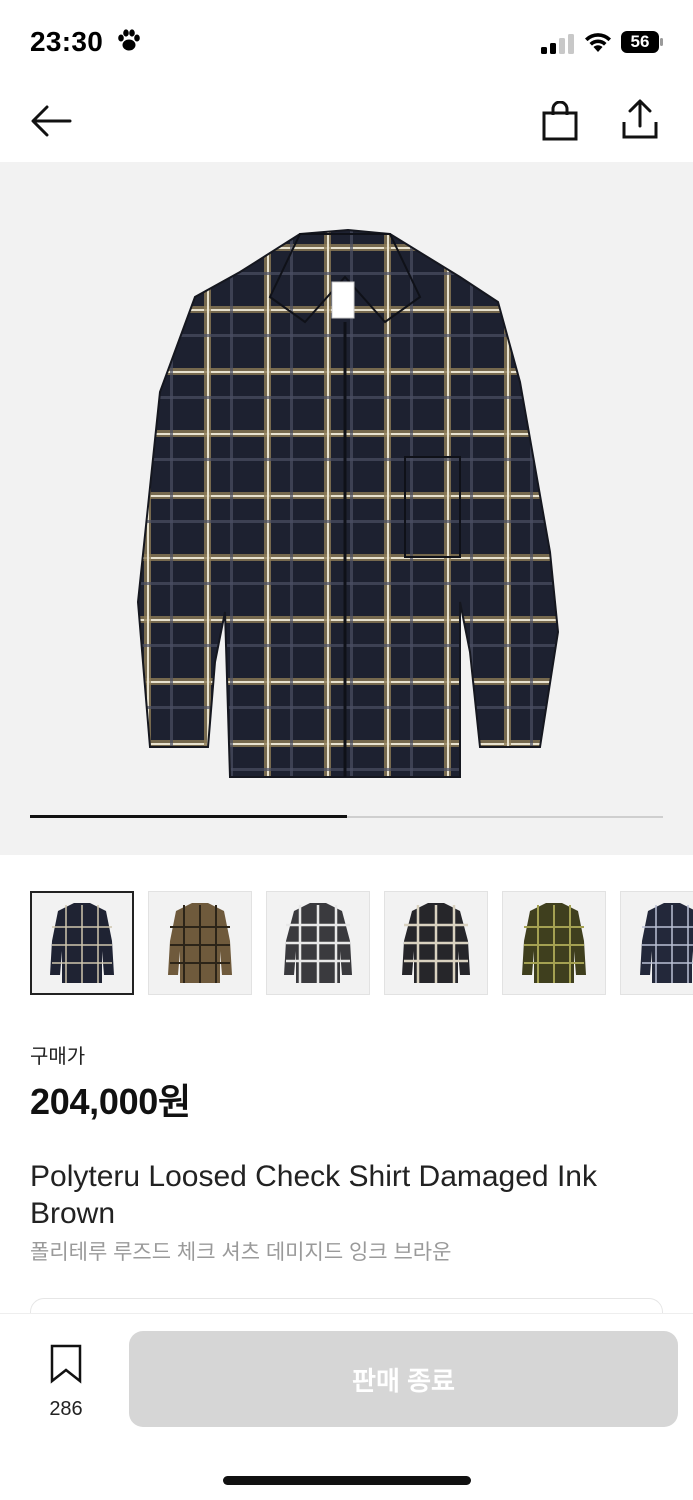 Image resolution: width=693 pixels, height=1500 pixels. I want to click on back-button, so click(51, 121).